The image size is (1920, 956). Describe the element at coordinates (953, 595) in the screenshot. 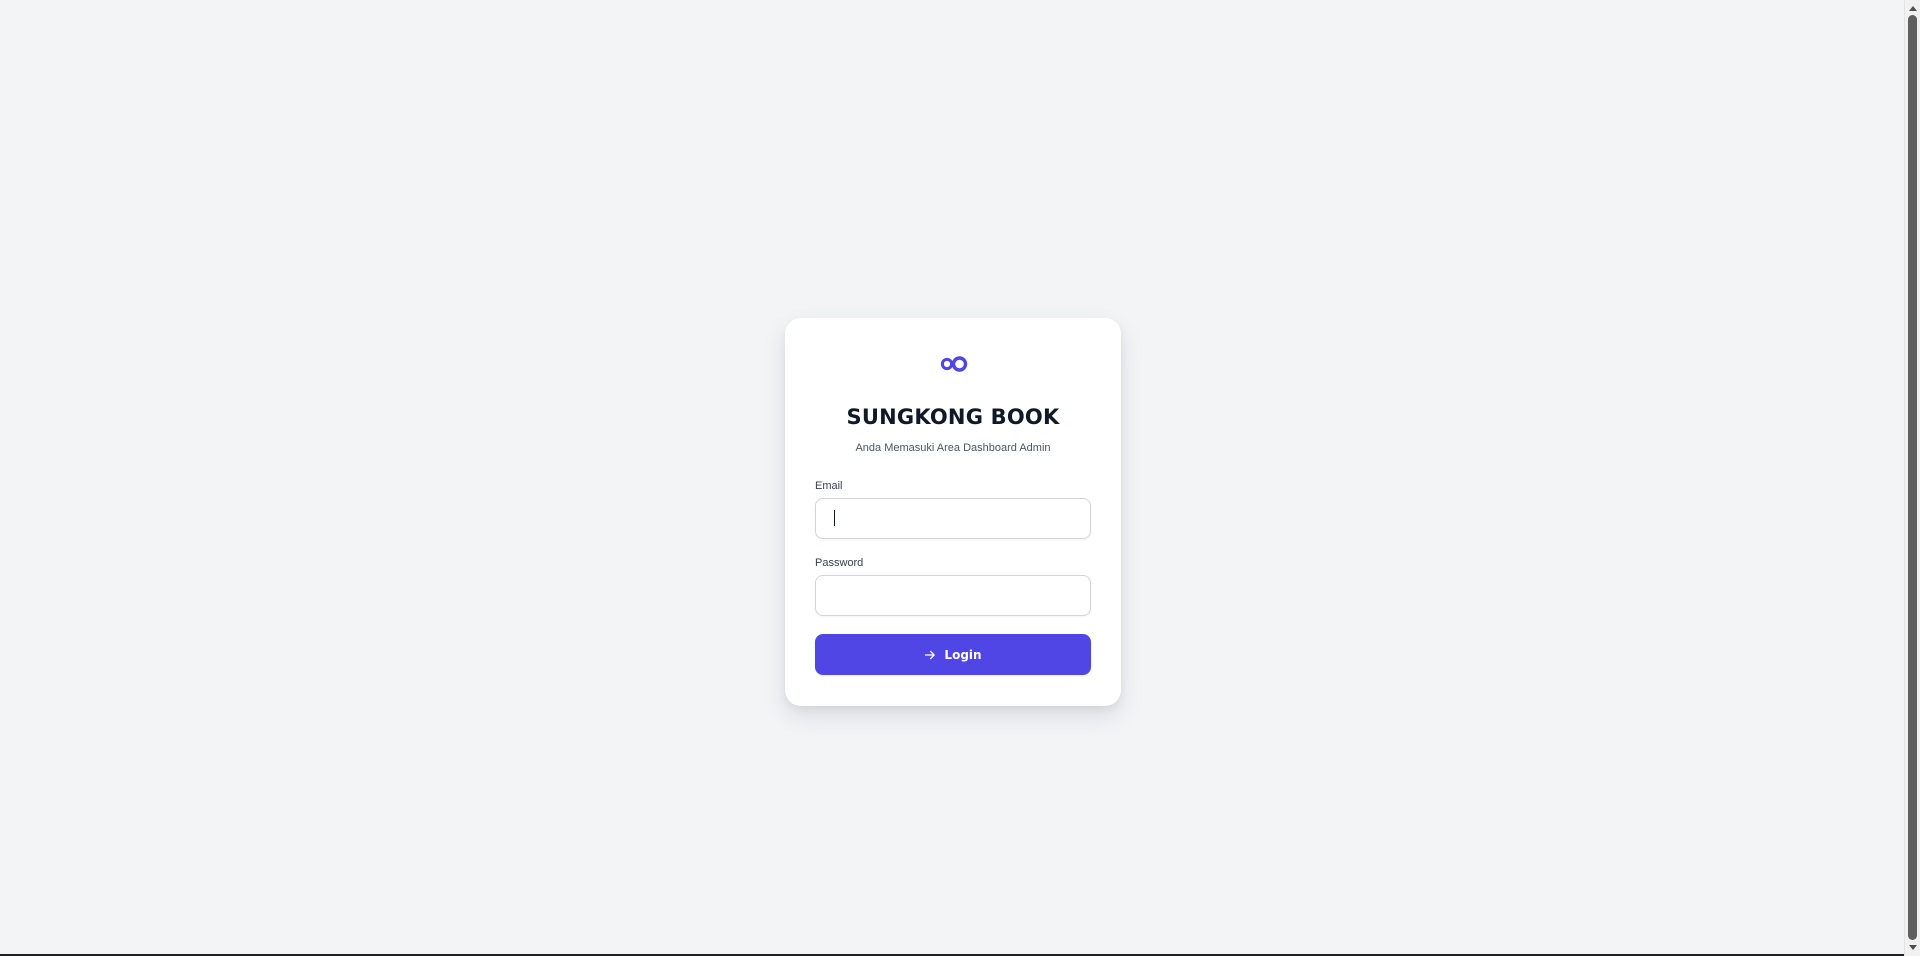

I see `password-field` at that location.